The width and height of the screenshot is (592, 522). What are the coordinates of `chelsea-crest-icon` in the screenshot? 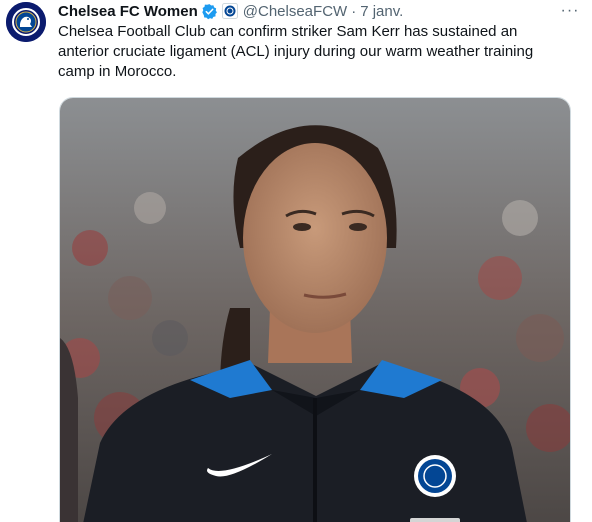 It's located at (26, 22).